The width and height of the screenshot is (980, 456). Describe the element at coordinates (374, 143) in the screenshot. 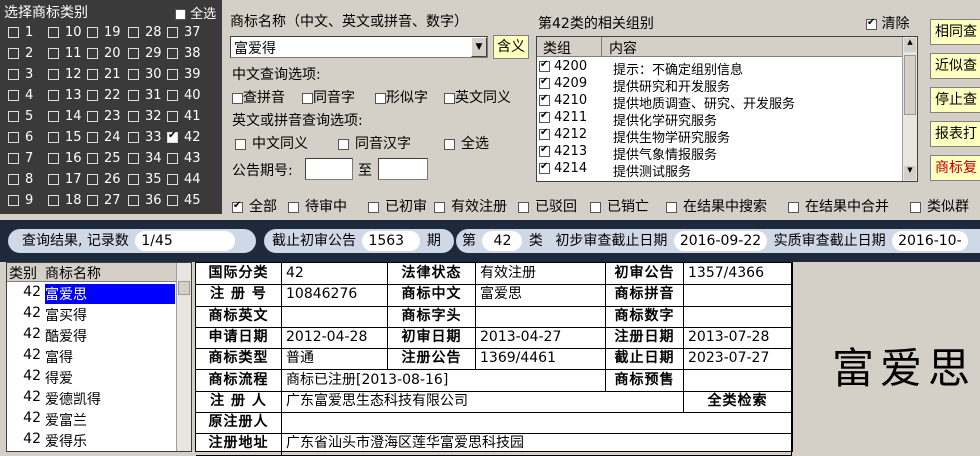

I see `en-option-1: 同音汉字` at that location.